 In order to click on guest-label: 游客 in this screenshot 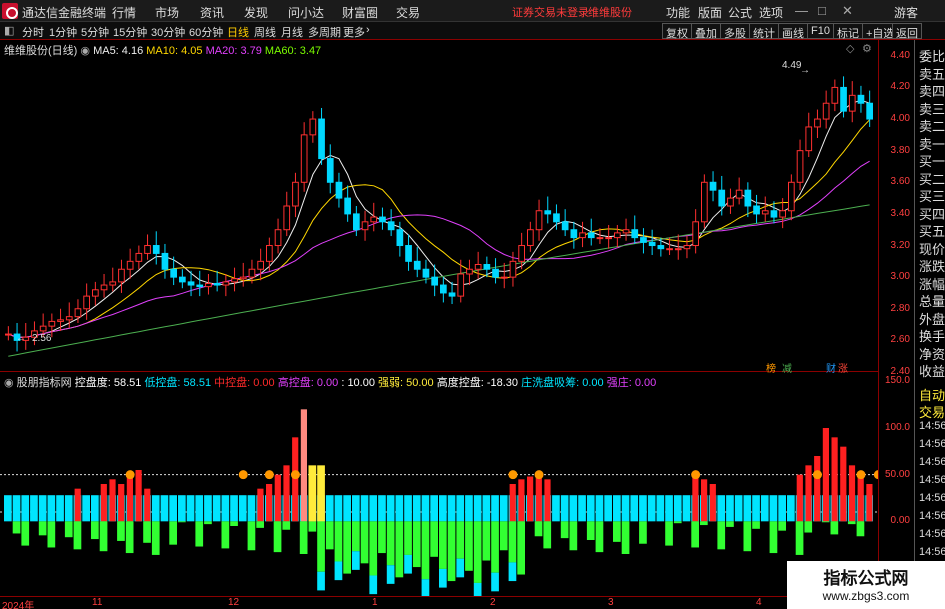, I will do `click(906, 12)`.